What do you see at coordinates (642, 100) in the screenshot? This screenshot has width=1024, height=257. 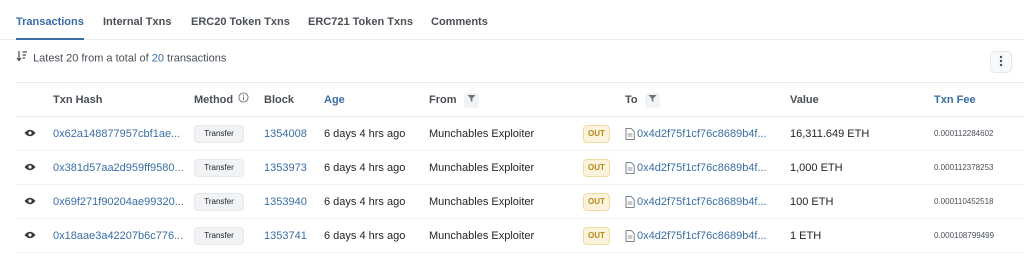 I see `header-to-group: To` at bounding box center [642, 100].